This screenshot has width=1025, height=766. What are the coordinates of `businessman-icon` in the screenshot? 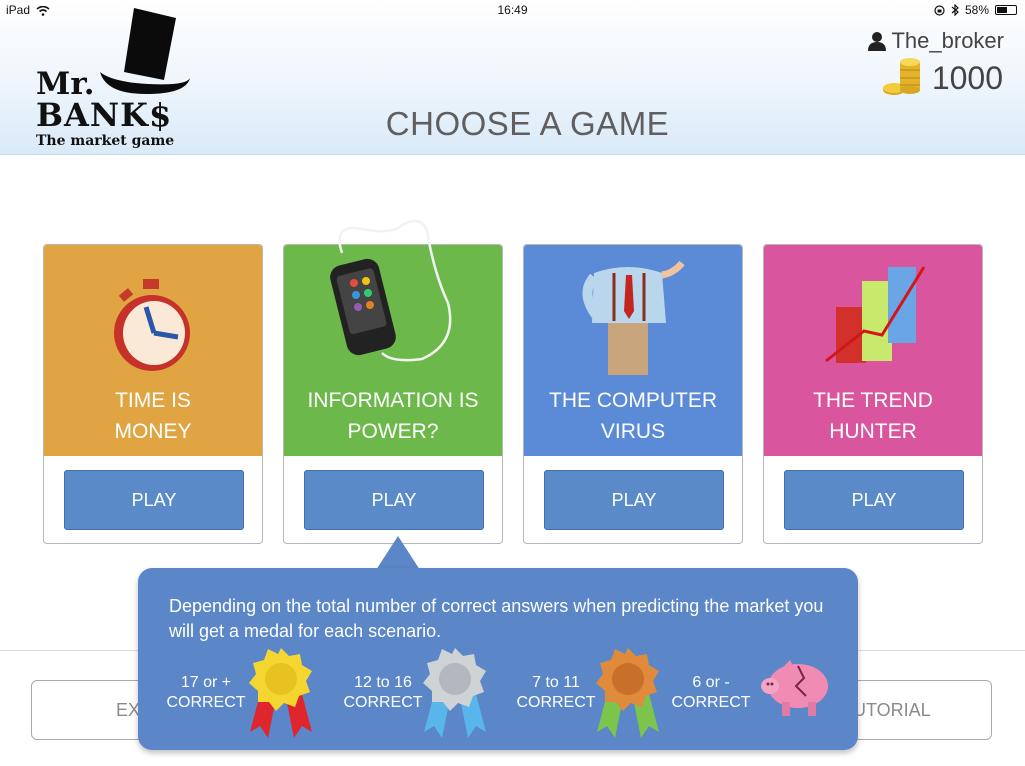 It's located at (633, 317).